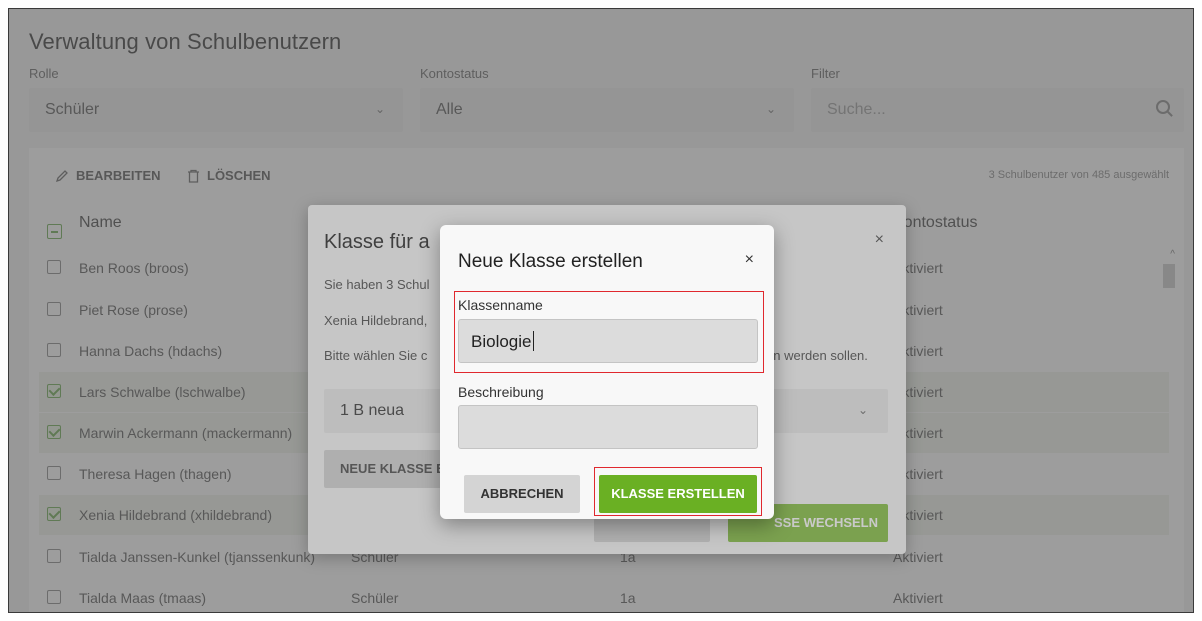 Image resolution: width=1202 pixels, height=621 pixels. I want to click on cancel-button: ABBRECHEN, so click(522, 494).